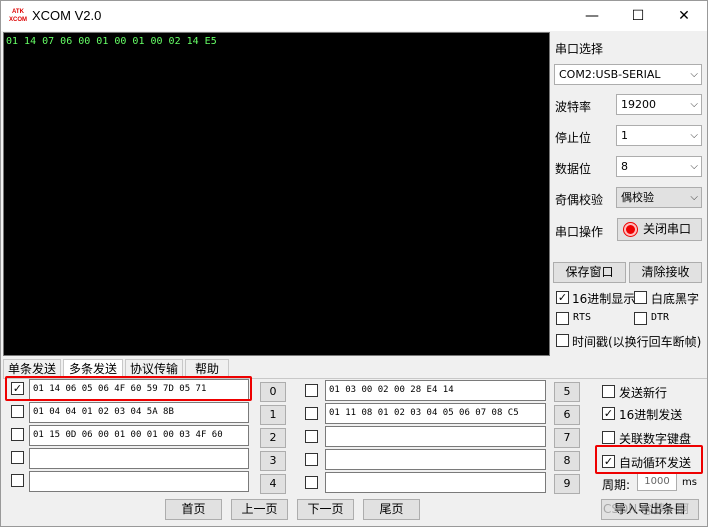 The height and width of the screenshot is (527, 708). Describe the element at coordinates (567, 461) in the screenshot. I see `send-row-8-button: 8` at that location.